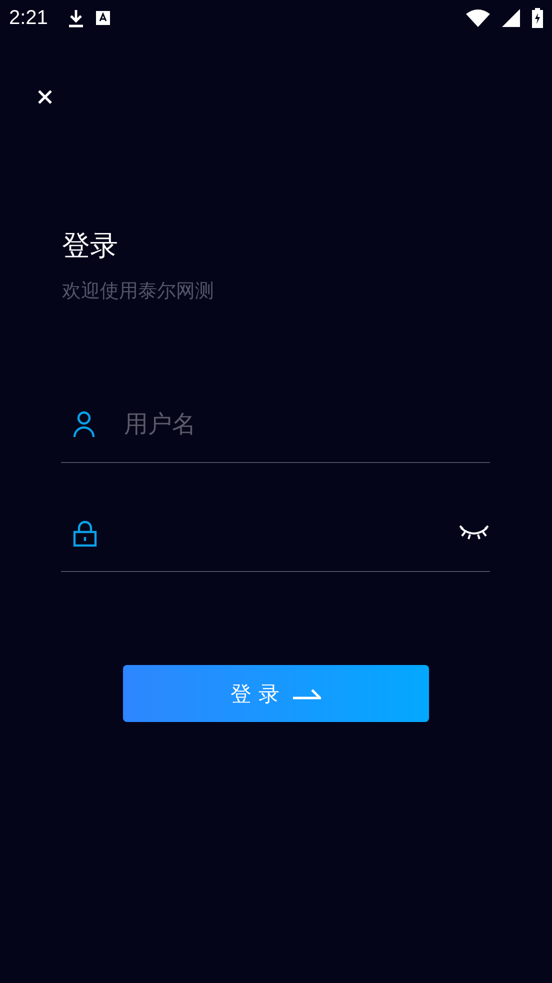 The height and width of the screenshot is (983, 552). Describe the element at coordinates (90, 246) in the screenshot. I see `page-title: 登录` at that location.